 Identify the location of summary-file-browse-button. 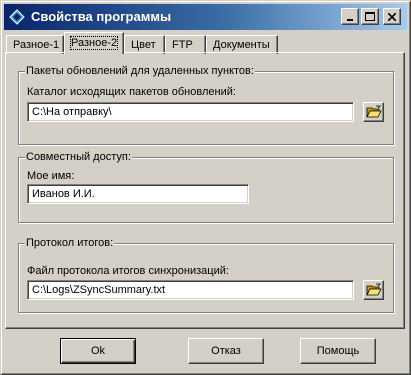
(373, 290).